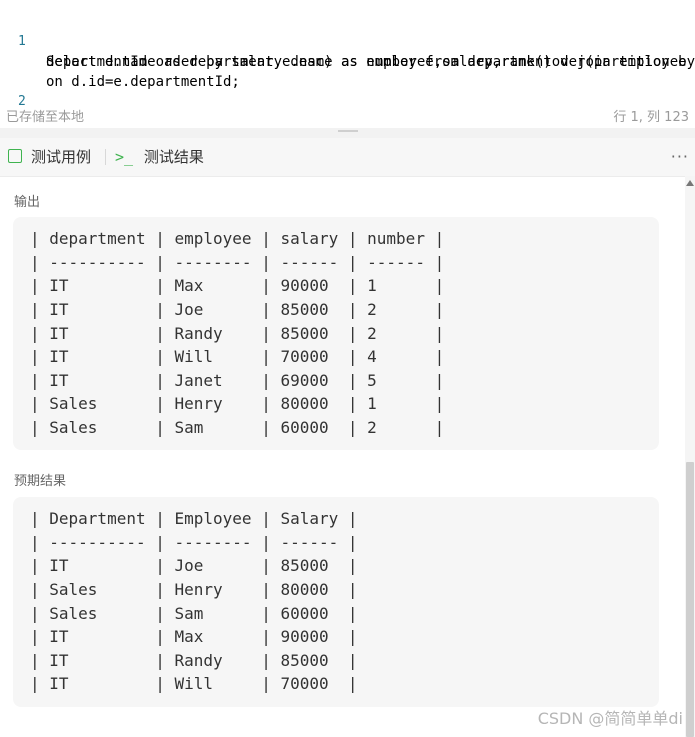 The width and height of the screenshot is (695, 737). I want to click on more-icon: ···, so click(680, 156).